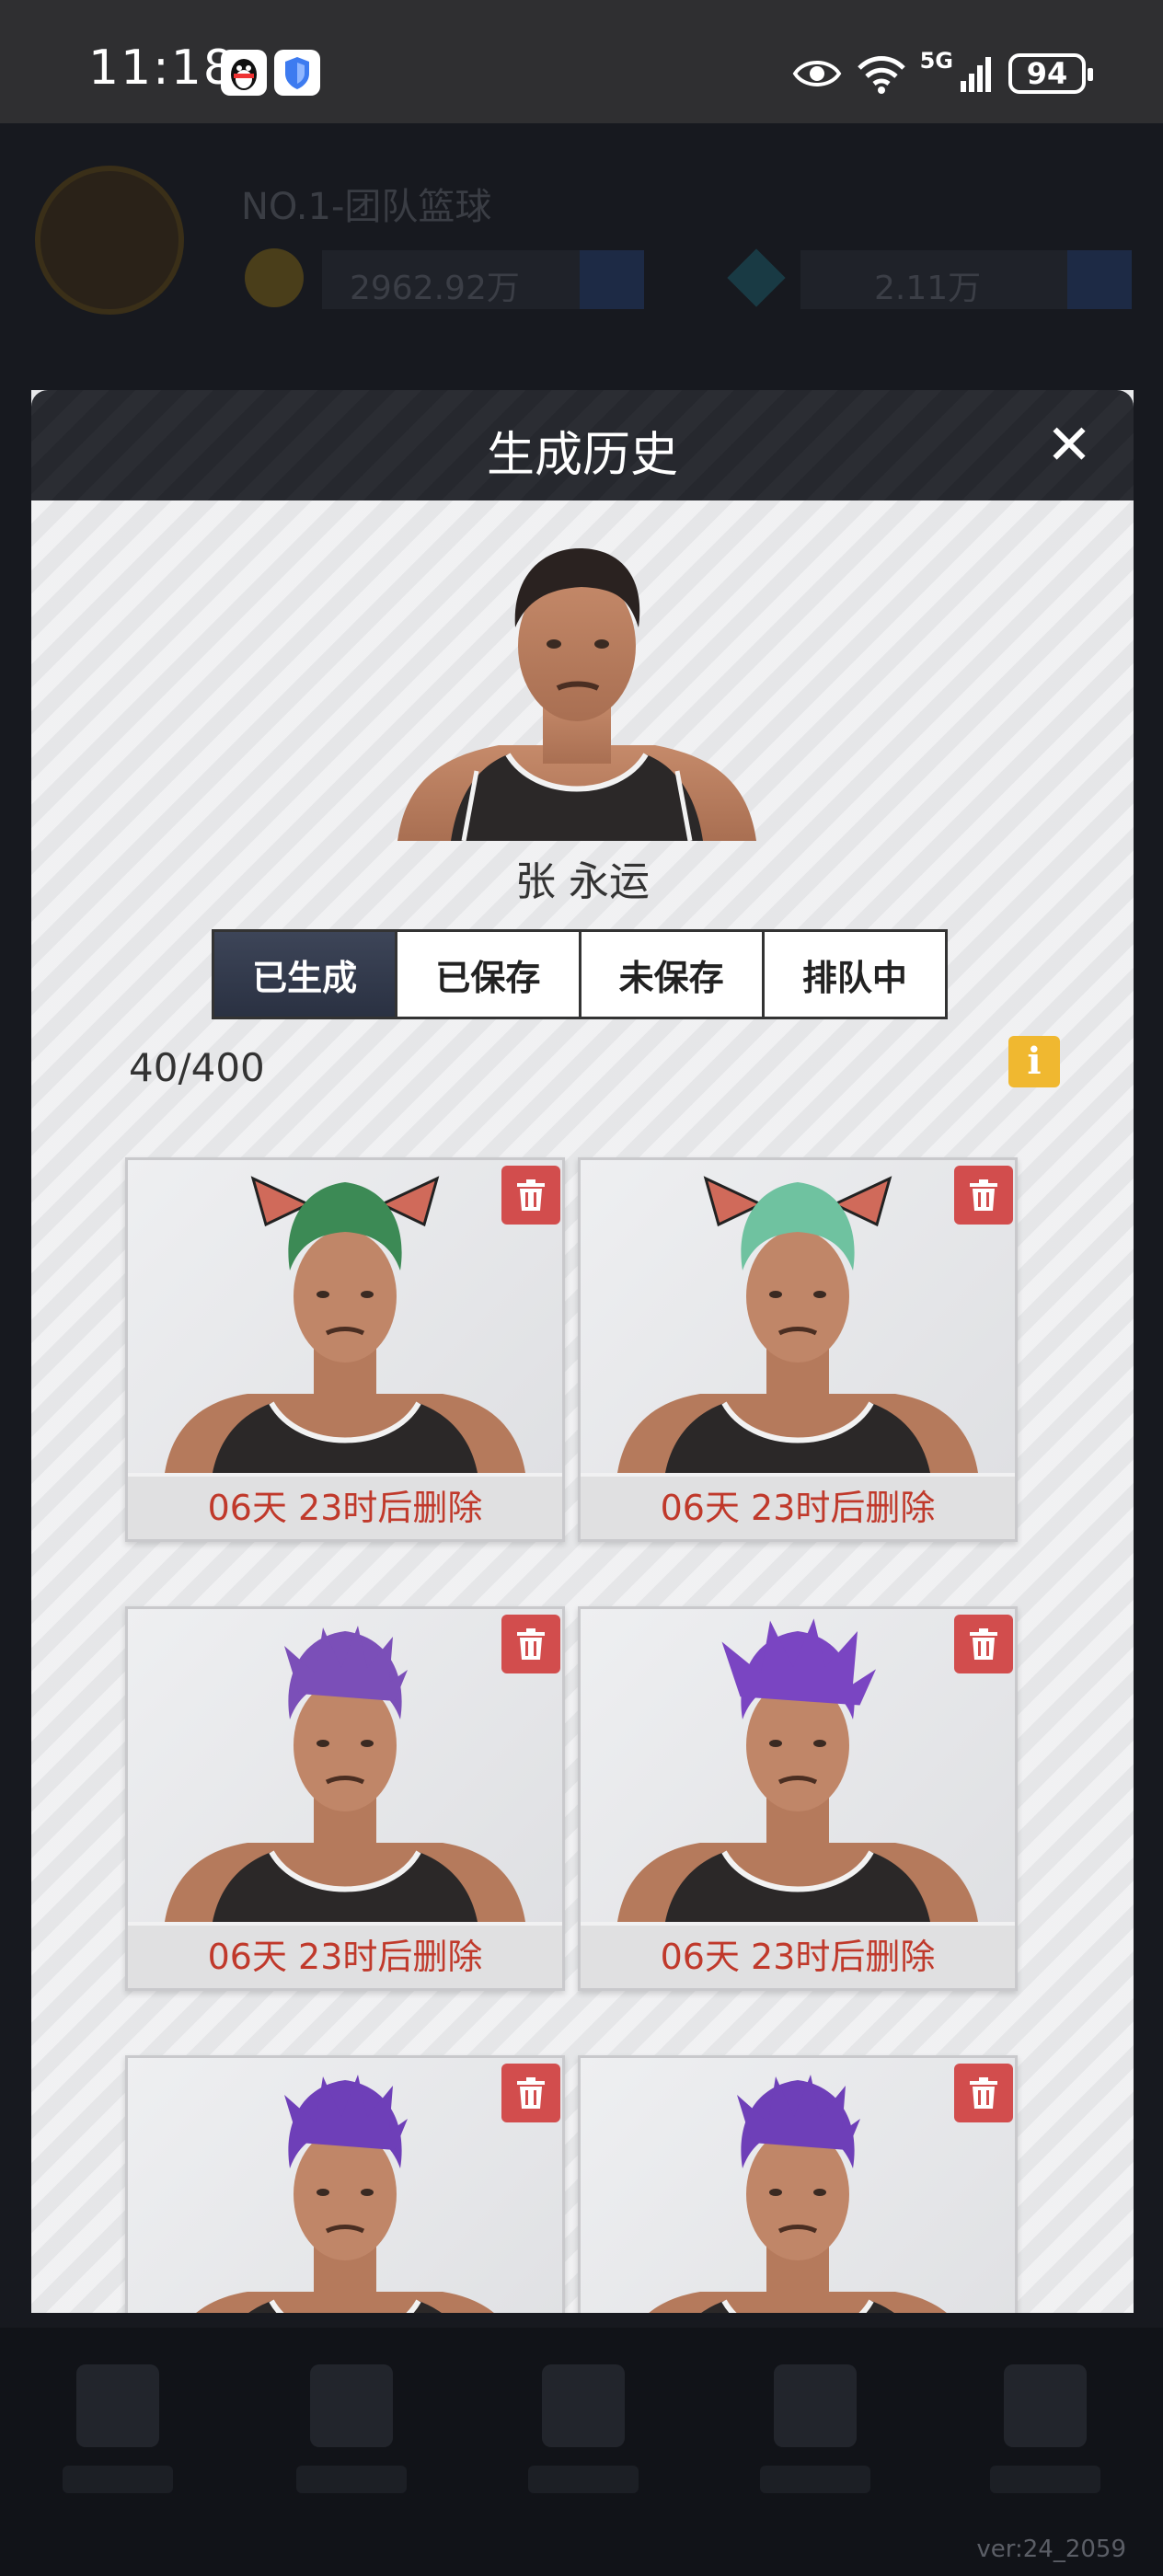  Describe the element at coordinates (581, 61) in the screenshot. I see `status-bar: 11:18 5G 94` at that location.